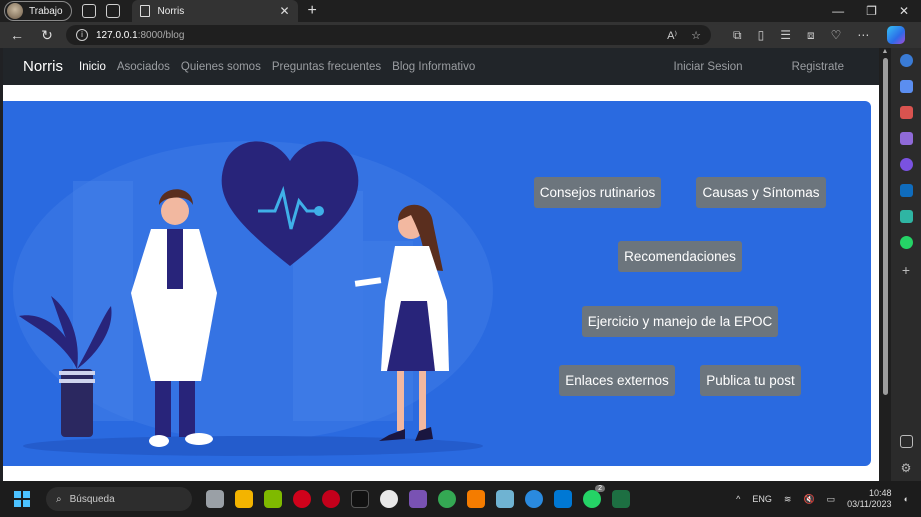 The height and width of the screenshot is (517, 921). I want to click on taskbar-search: ⌕ Búsqueda, so click(119, 499).